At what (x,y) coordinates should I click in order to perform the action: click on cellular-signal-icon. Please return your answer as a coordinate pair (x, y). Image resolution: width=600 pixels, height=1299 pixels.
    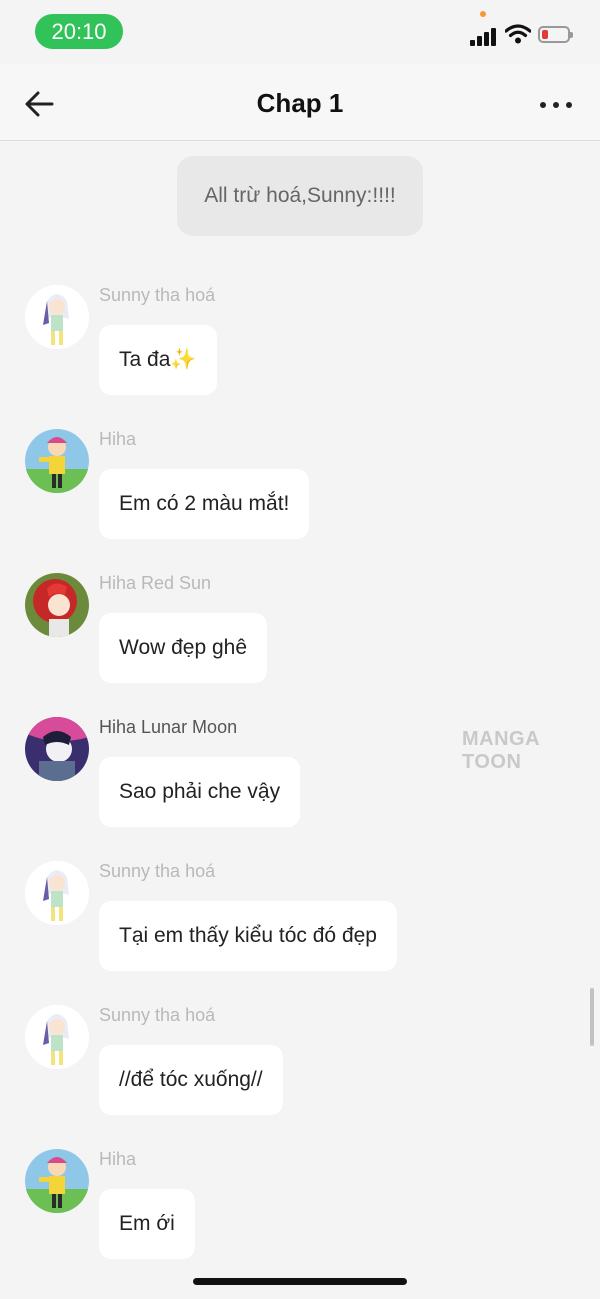
    Looking at the image, I should click on (484, 37).